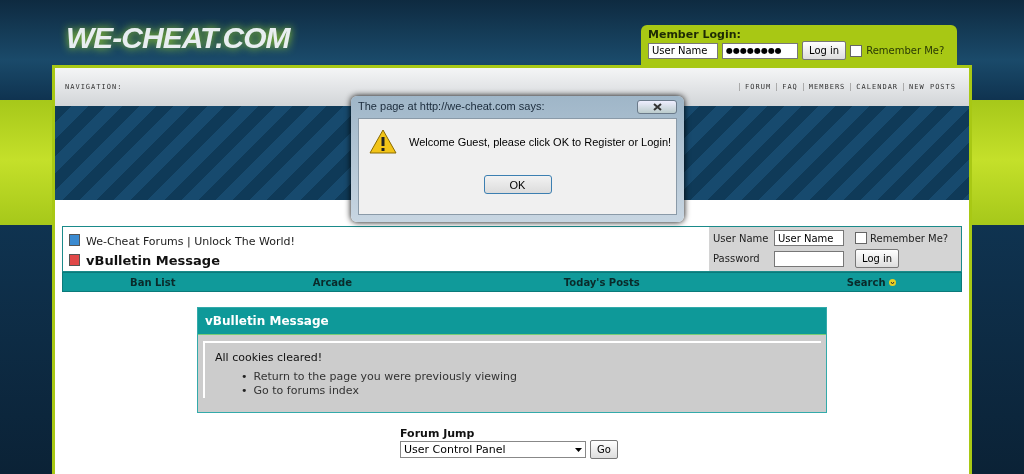 This screenshot has width=1024, height=474. What do you see at coordinates (517, 184) in the screenshot?
I see `ok-button: OK` at bounding box center [517, 184].